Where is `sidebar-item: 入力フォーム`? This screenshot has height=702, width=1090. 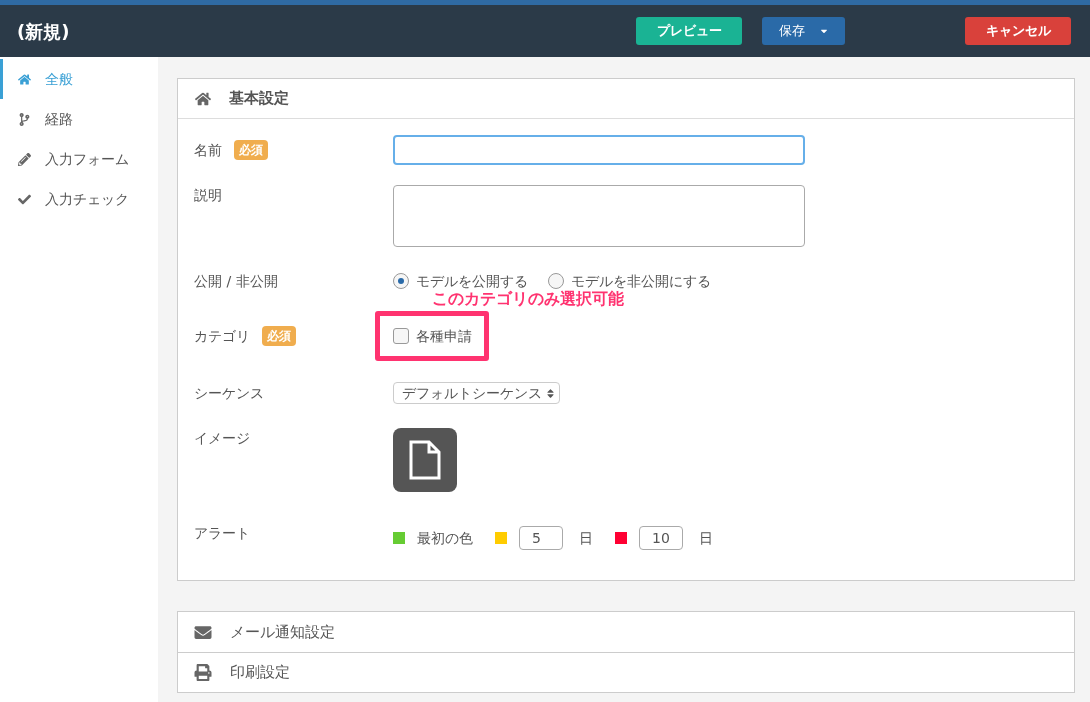
sidebar-item: 入力フォーム is located at coordinates (79, 159).